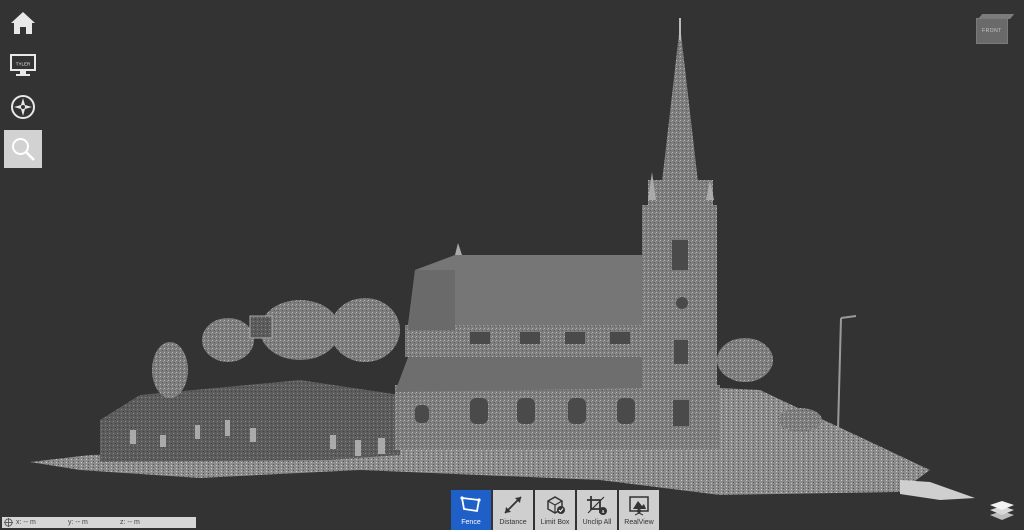 The height and width of the screenshot is (530, 1024). I want to click on distance-label: Distance, so click(513, 522).